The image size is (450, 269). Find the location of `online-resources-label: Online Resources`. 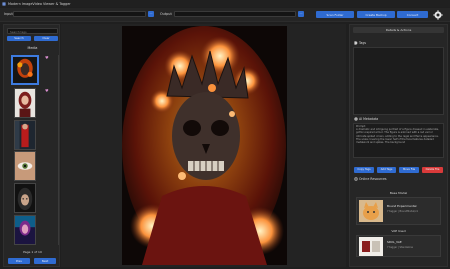

online-resources-label: Online Resources is located at coordinates (373, 179).